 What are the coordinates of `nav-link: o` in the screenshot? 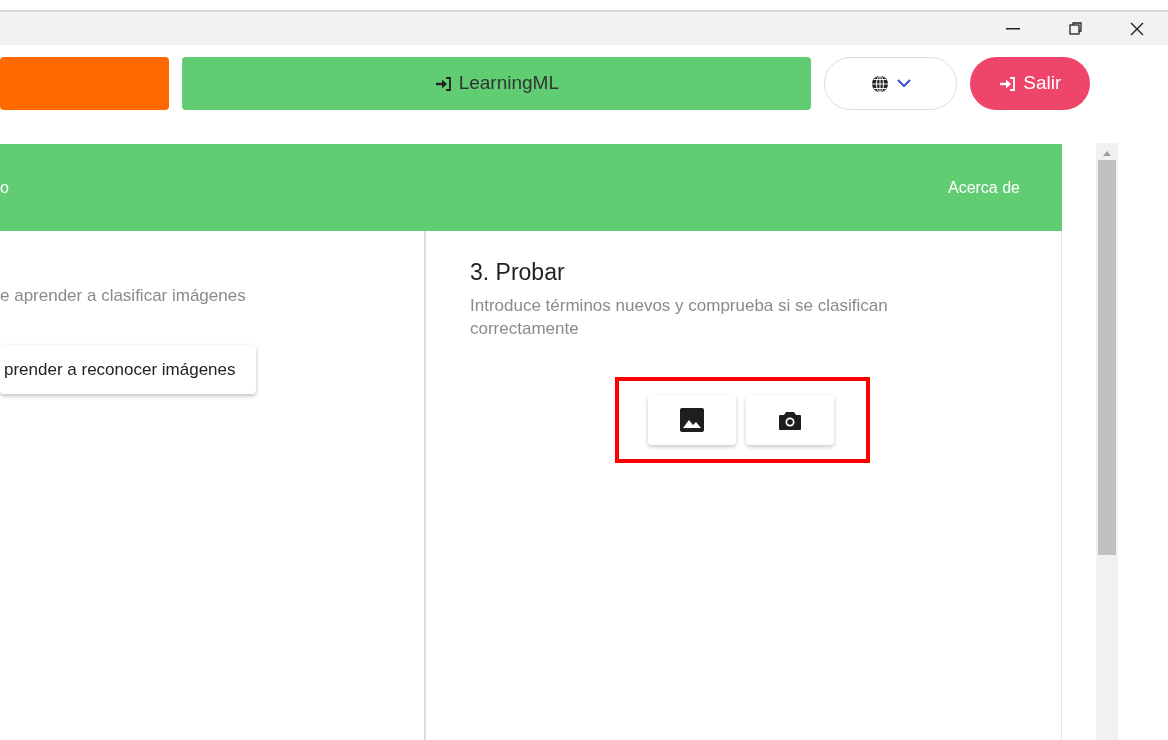 It's located at (4, 187).